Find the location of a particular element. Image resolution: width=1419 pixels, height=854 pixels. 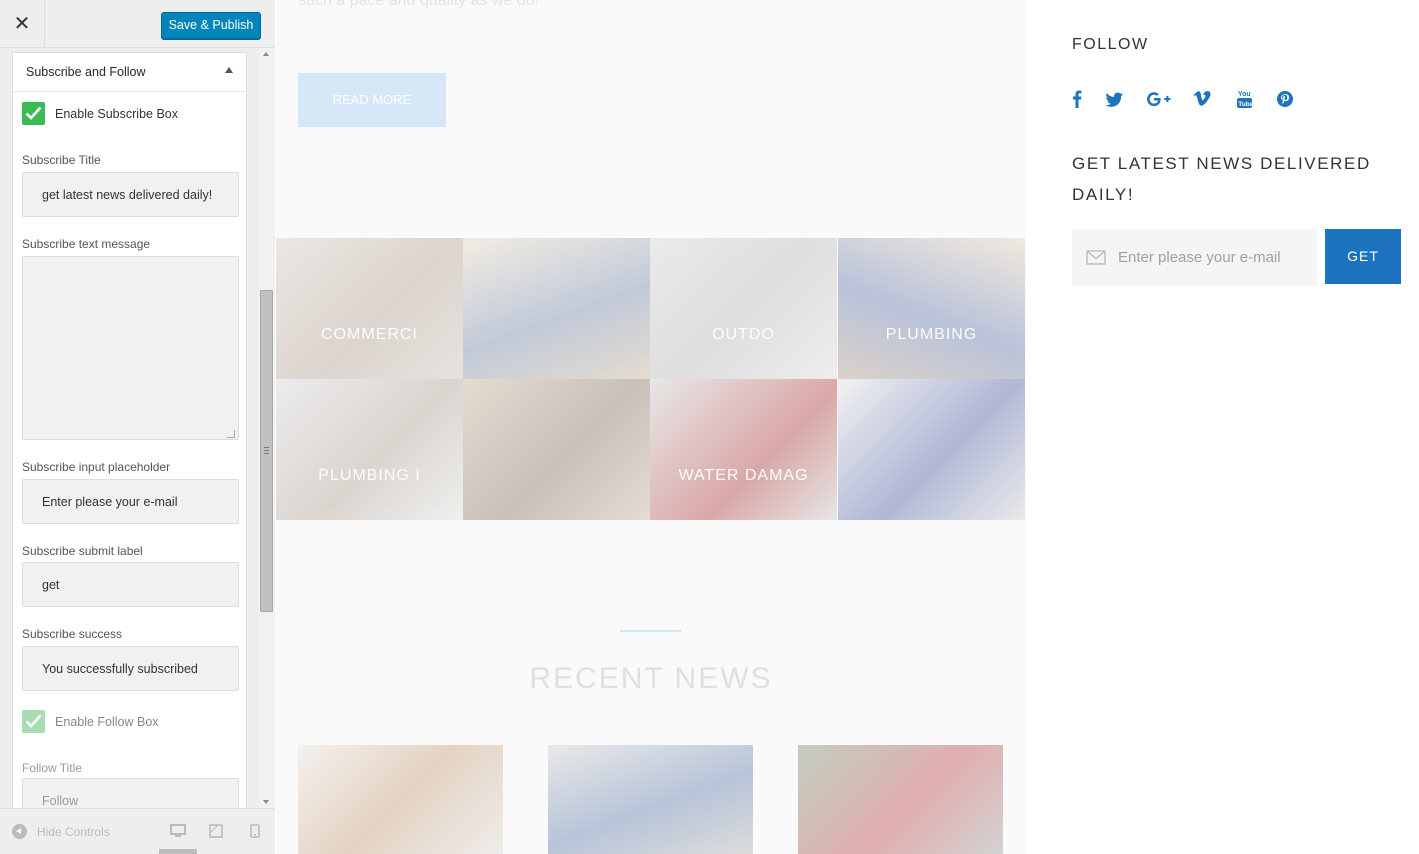

follow-title-input is located at coordinates (130, 793).